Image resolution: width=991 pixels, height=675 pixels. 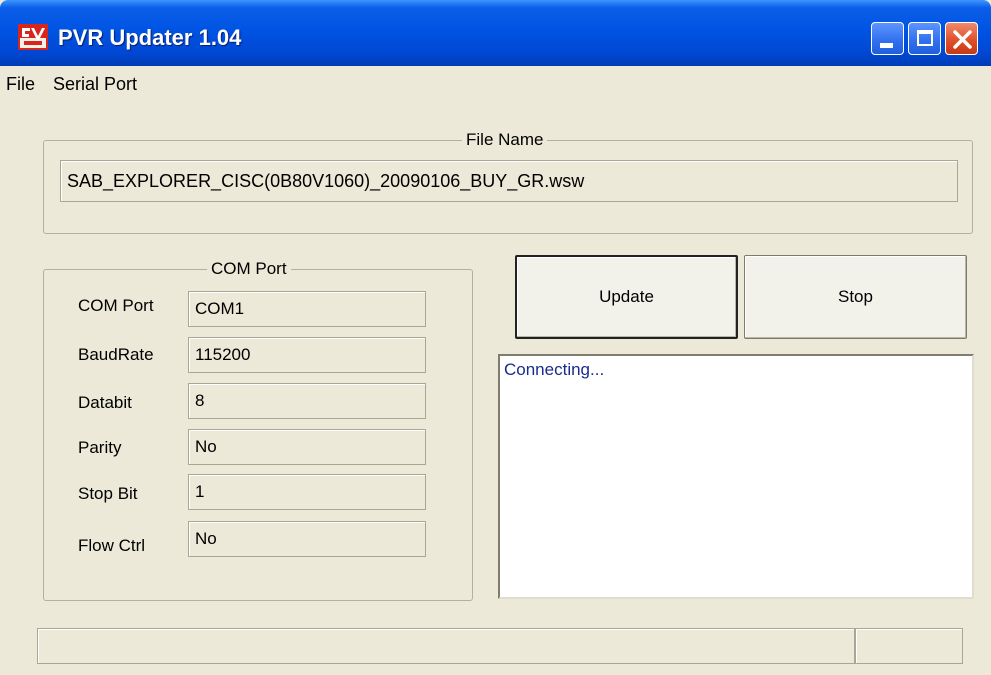 I want to click on maximize-button, so click(x=924, y=38).